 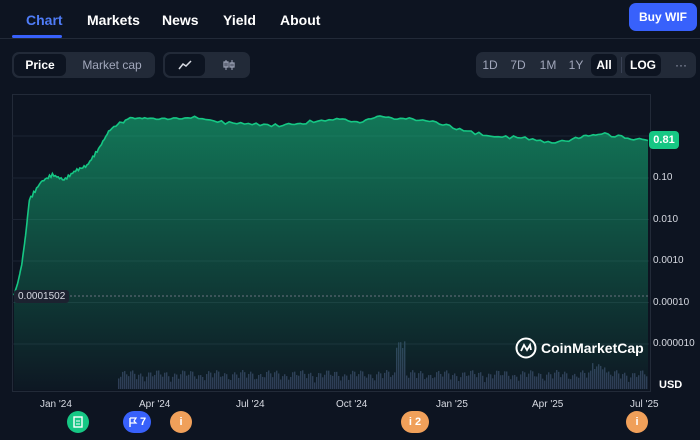 What do you see at coordinates (548, 65) in the screenshot?
I see `range-1m: 1M` at bounding box center [548, 65].